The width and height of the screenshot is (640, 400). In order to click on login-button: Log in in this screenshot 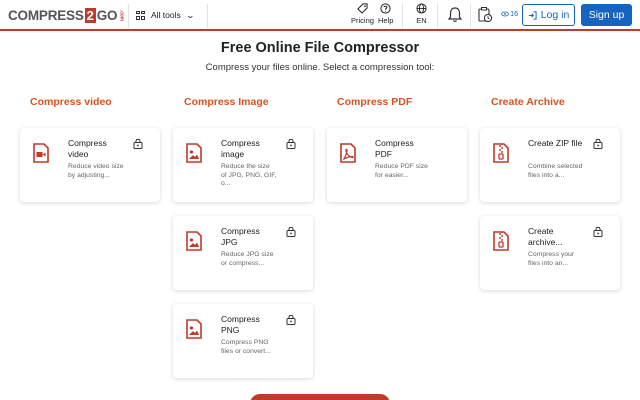, I will do `click(548, 15)`.